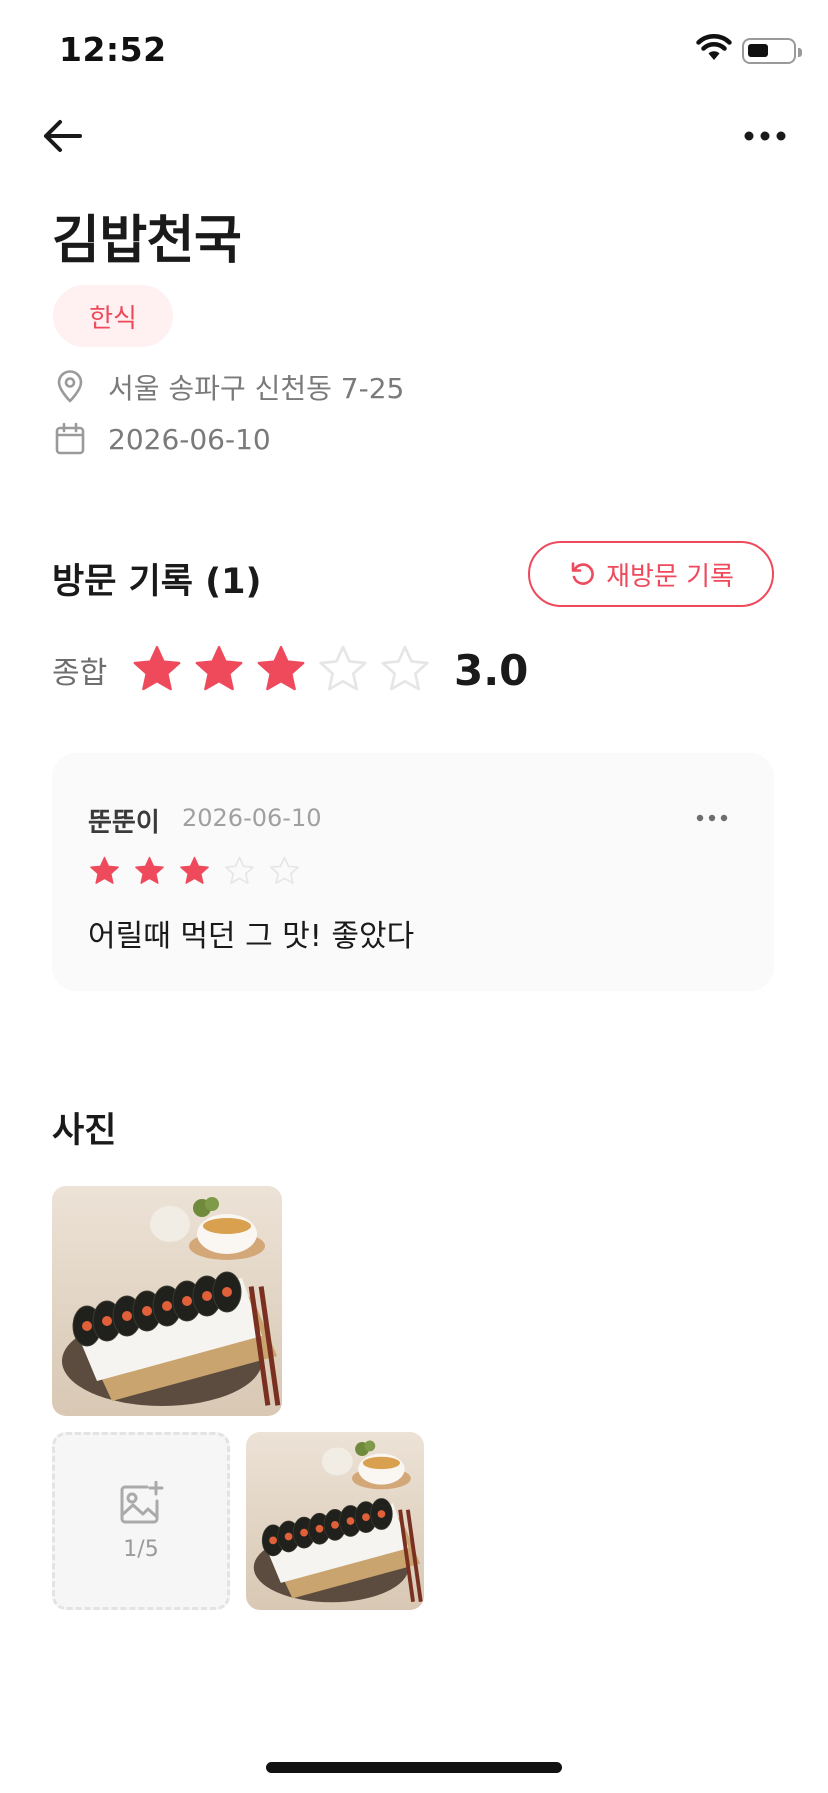  What do you see at coordinates (251, 936) in the screenshot?
I see `review-text: 어릴때 먹던 그 맛! 좋았다` at bounding box center [251, 936].